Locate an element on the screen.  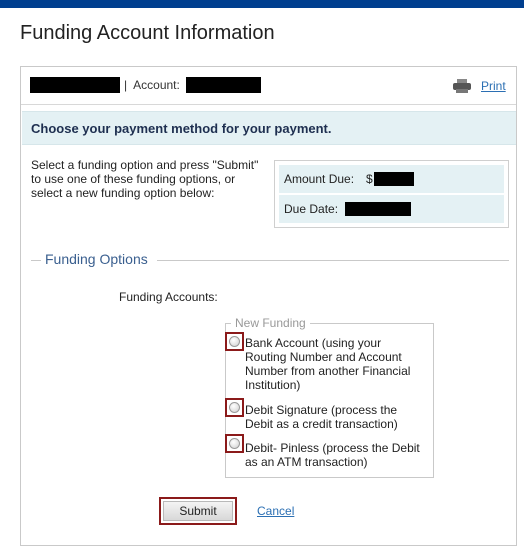
redacted-account-number is located at coordinates (223, 85).